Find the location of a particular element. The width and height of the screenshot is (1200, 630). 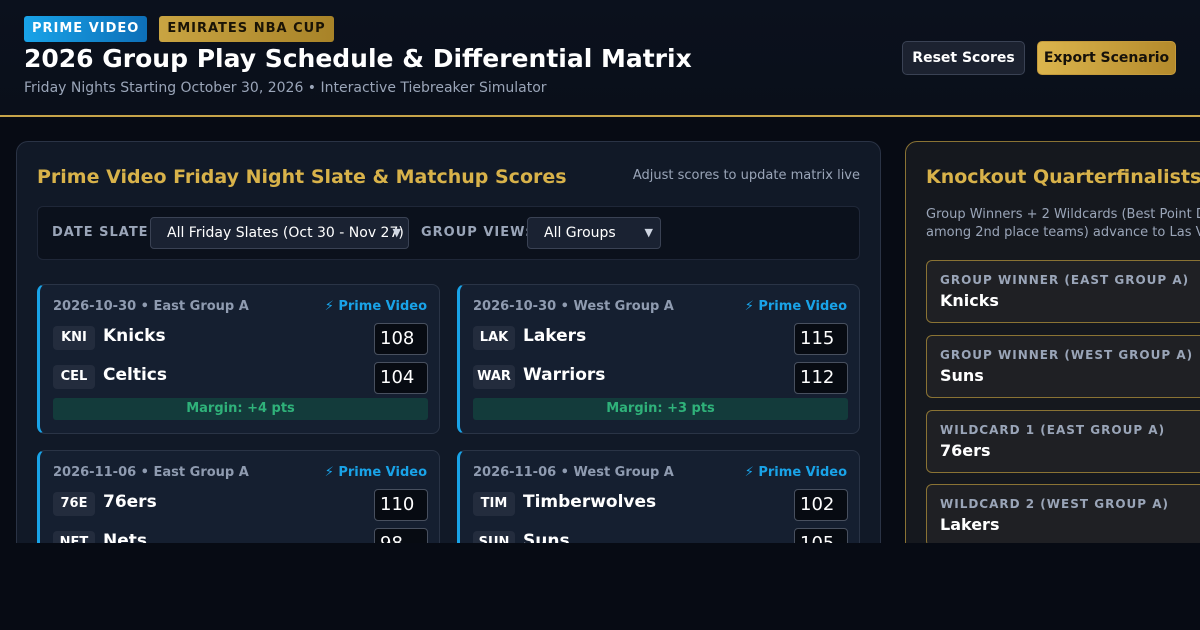

date-slate-select: All Friday Slates (Oct 30 - Nov 27) ▼ is located at coordinates (279, 233).